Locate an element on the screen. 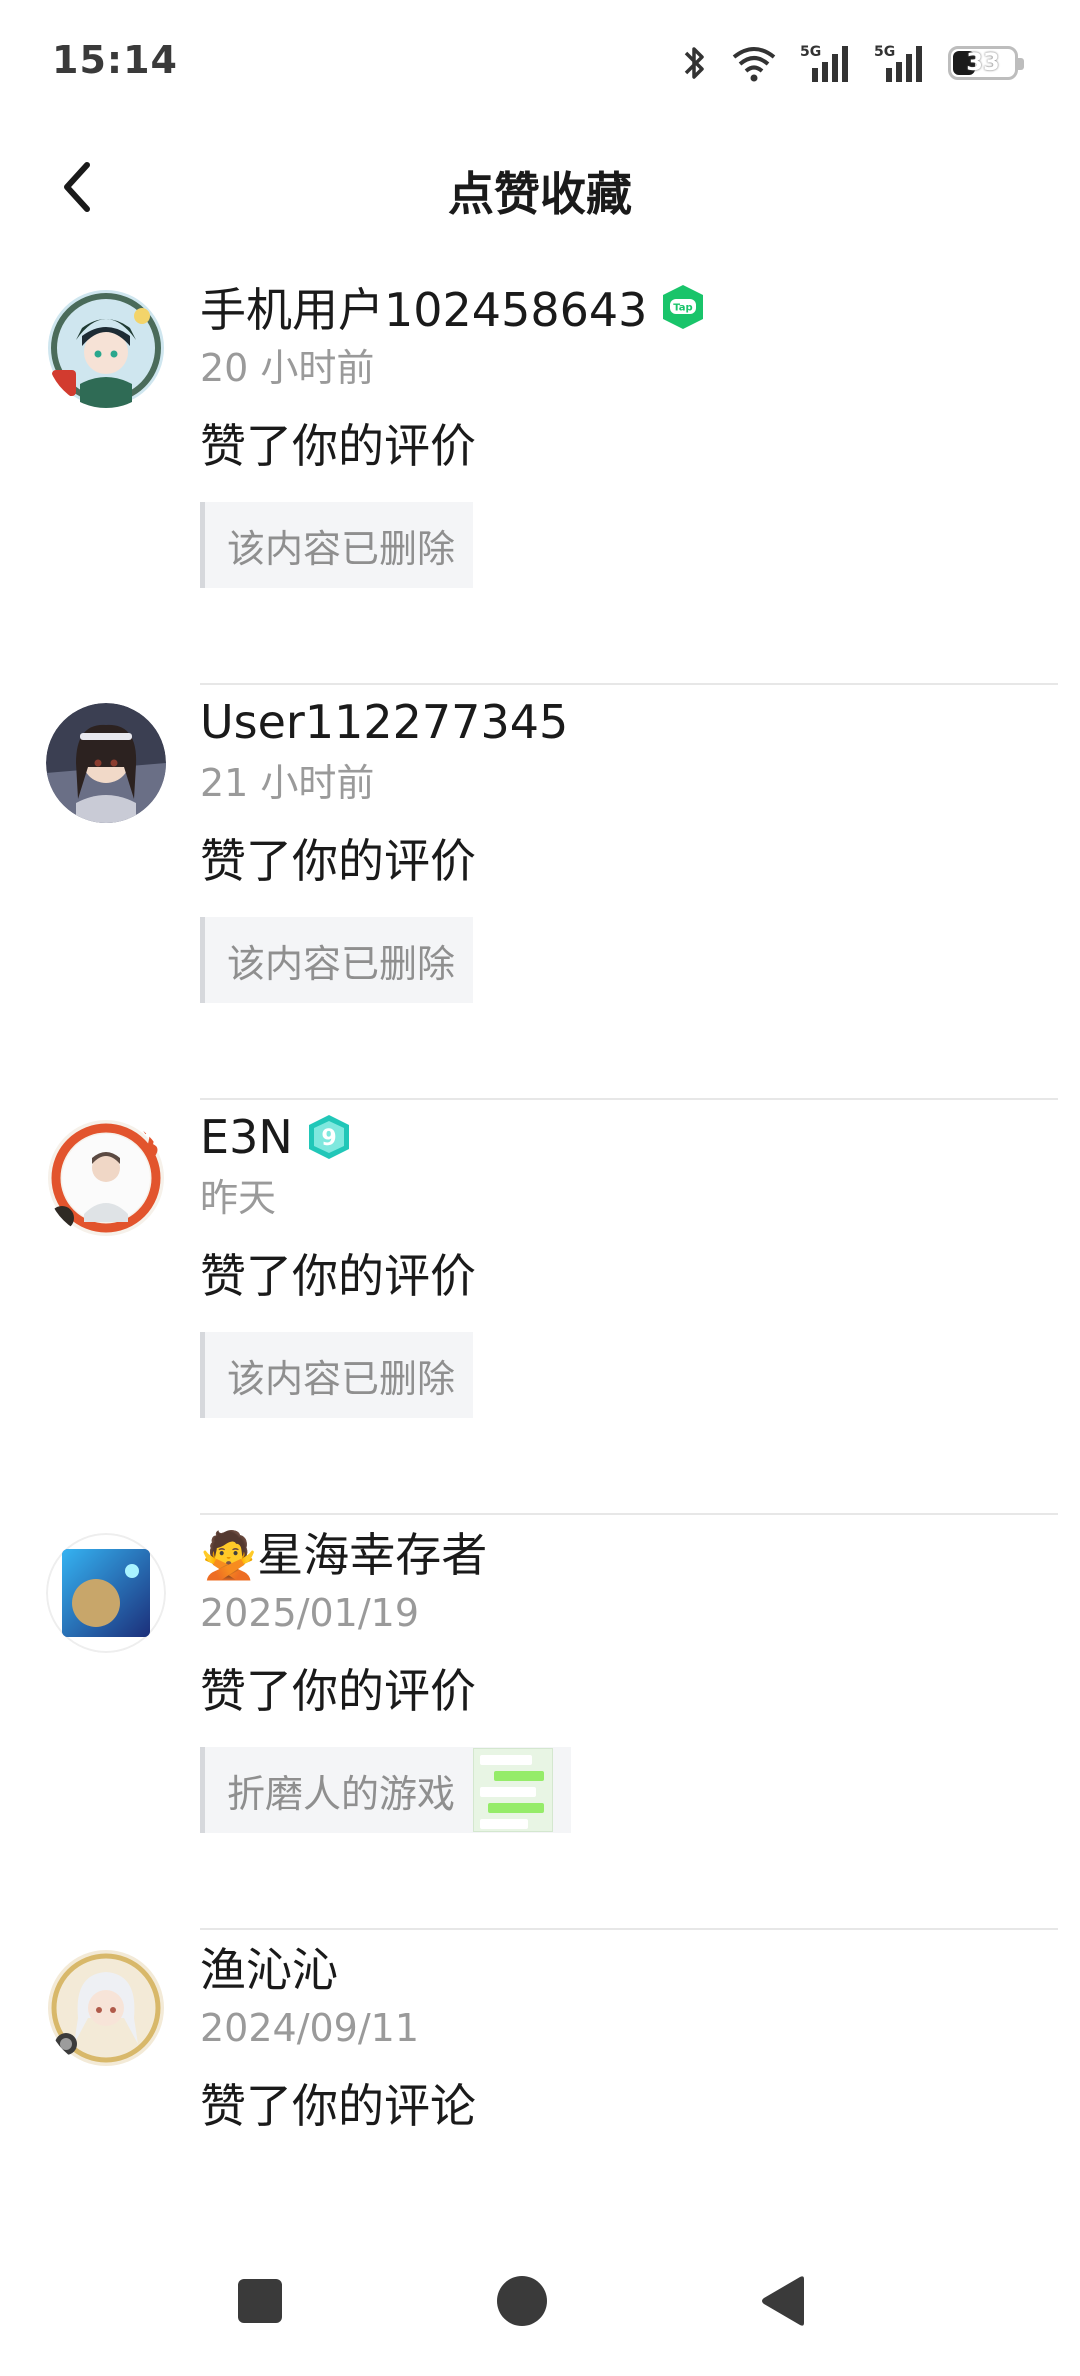  recents-button is located at coordinates (260, 2301).